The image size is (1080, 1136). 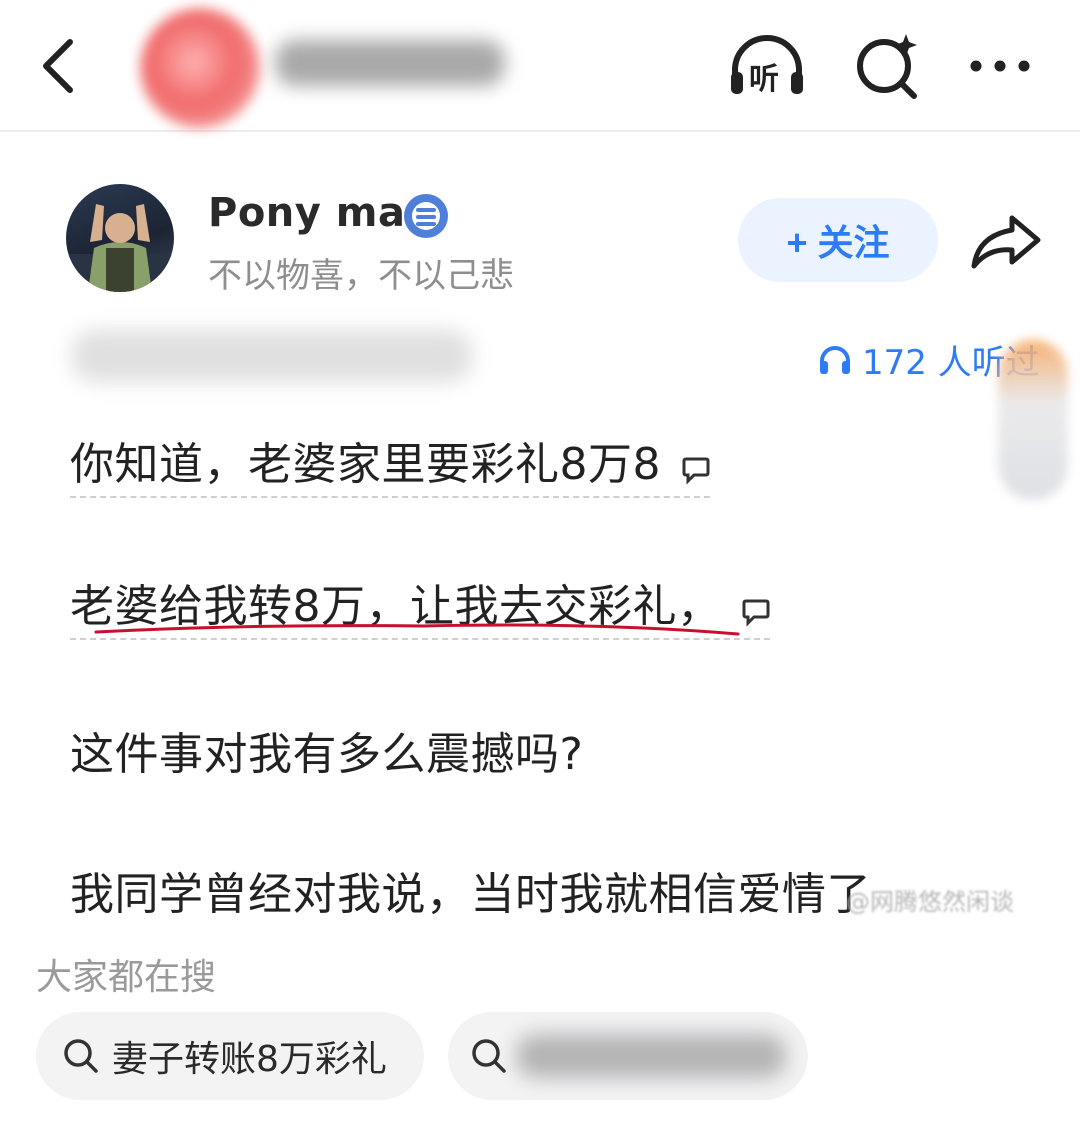 What do you see at coordinates (326, 750) in the screenshot?
I see `paragraph-3: 这件事对我有多么震撼吗?` at bounding box center [326, 750].